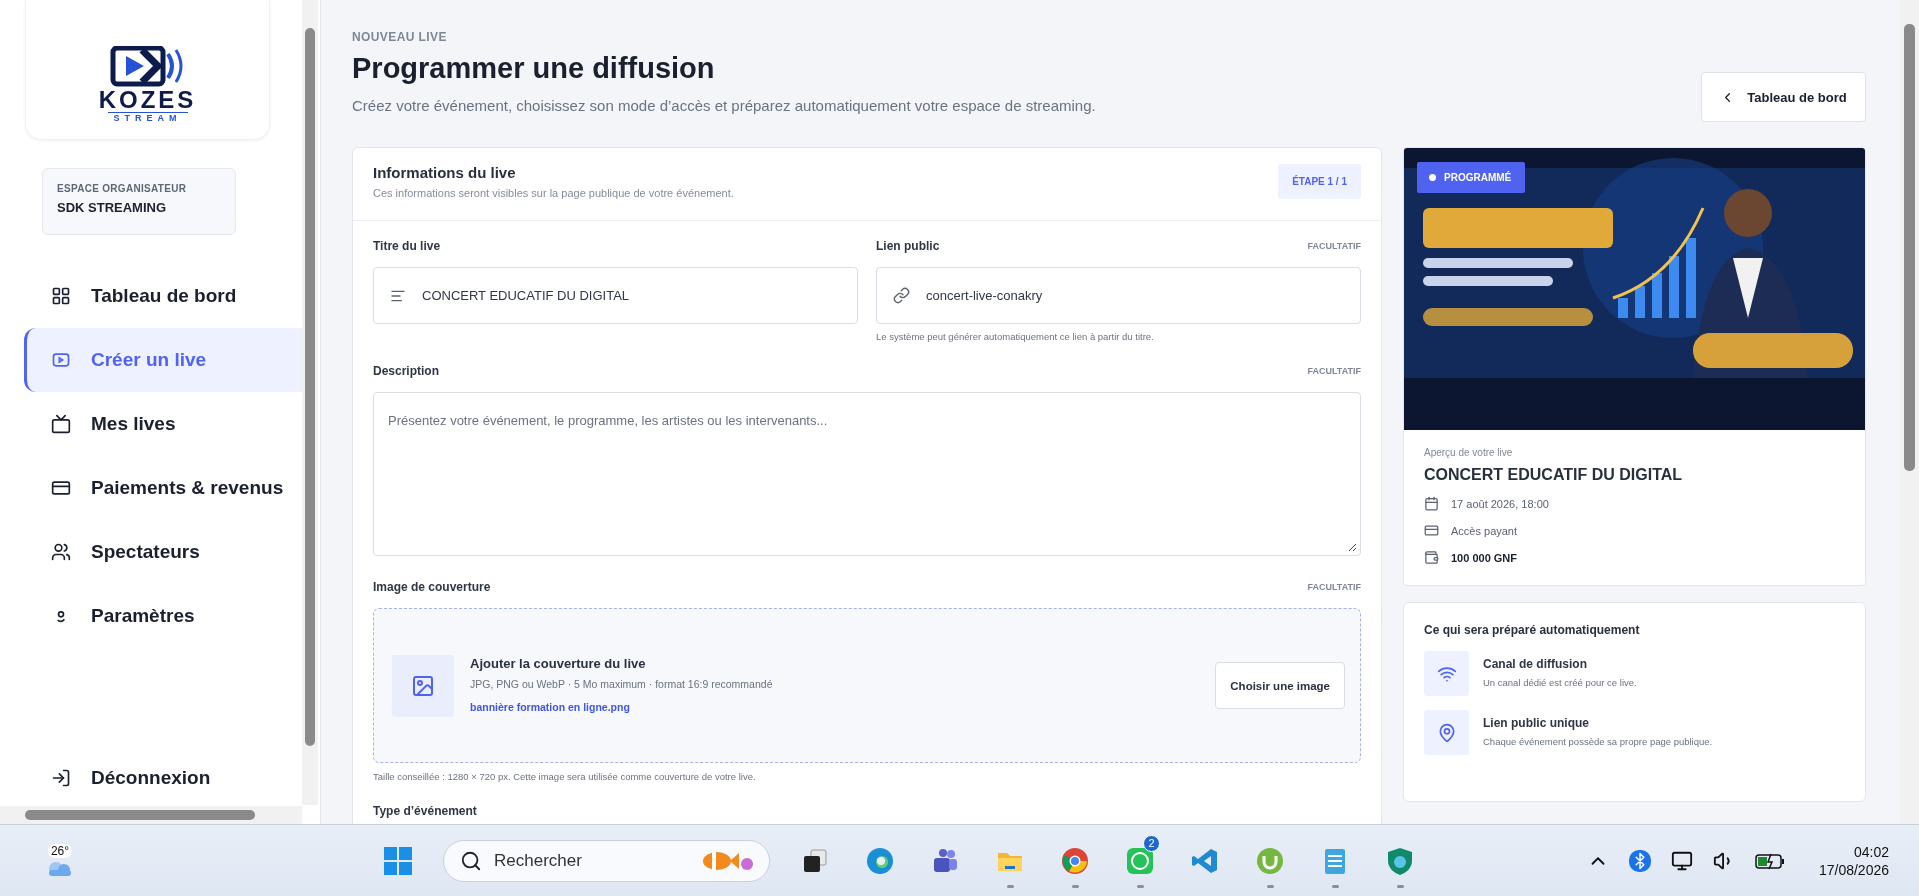 This screenshot has width=1919, height=896. Describe the element at coordinates (1400, 860) in the screenshot. I see `shield-icon` at that location.